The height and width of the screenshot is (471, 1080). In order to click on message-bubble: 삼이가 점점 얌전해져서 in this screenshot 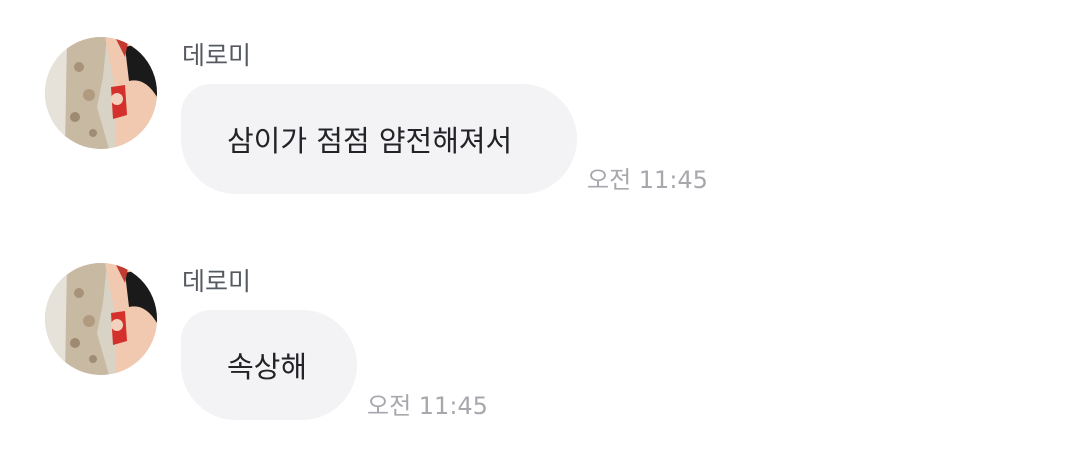, I will do `click(379, 139)`.